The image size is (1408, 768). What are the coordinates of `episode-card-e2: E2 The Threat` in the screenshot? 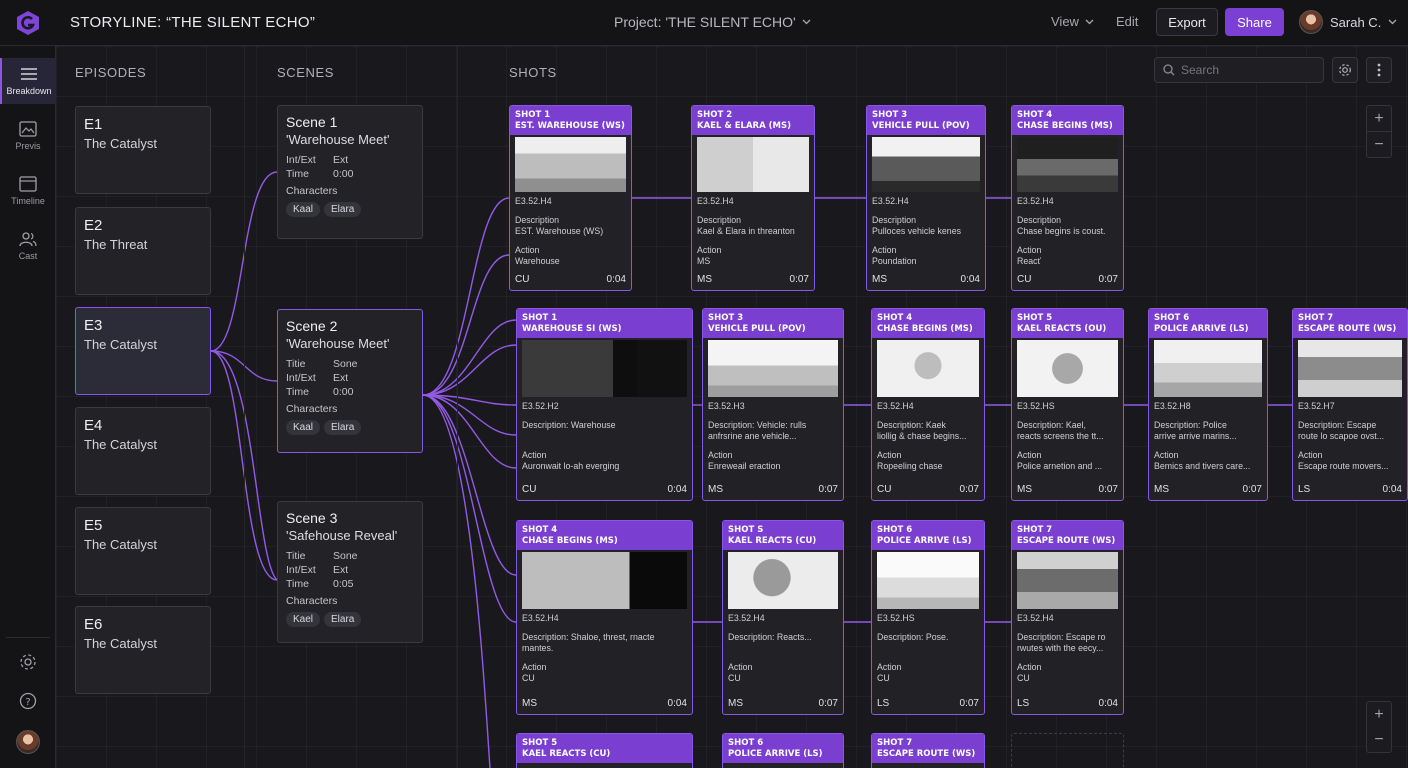 It's located at (143, 251).